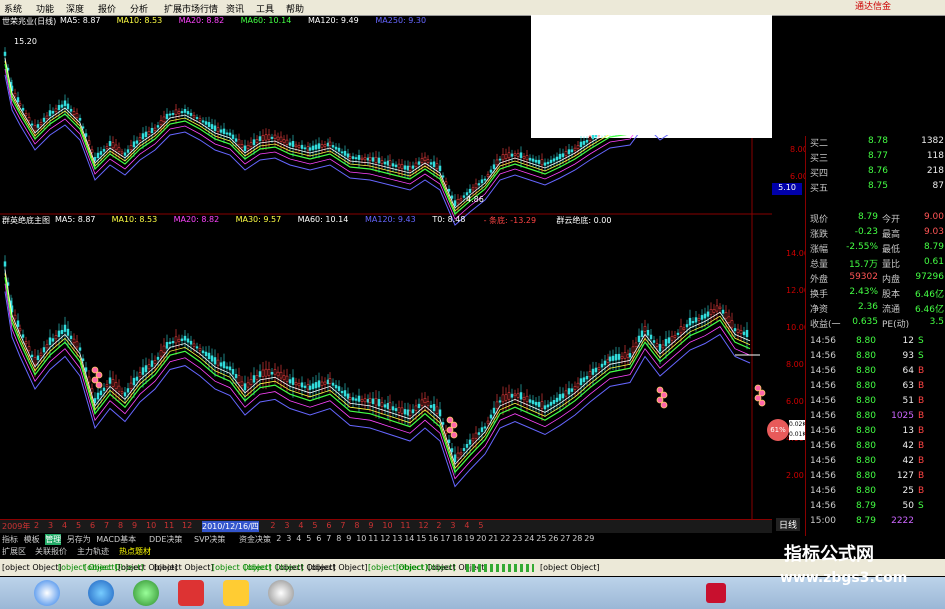 The height and width of the screenshot is (609, 945). What do you see at coordinates (823, 506) in the screenshot?
I see `tick-time: 14:56` at bounding box center [823, 506].